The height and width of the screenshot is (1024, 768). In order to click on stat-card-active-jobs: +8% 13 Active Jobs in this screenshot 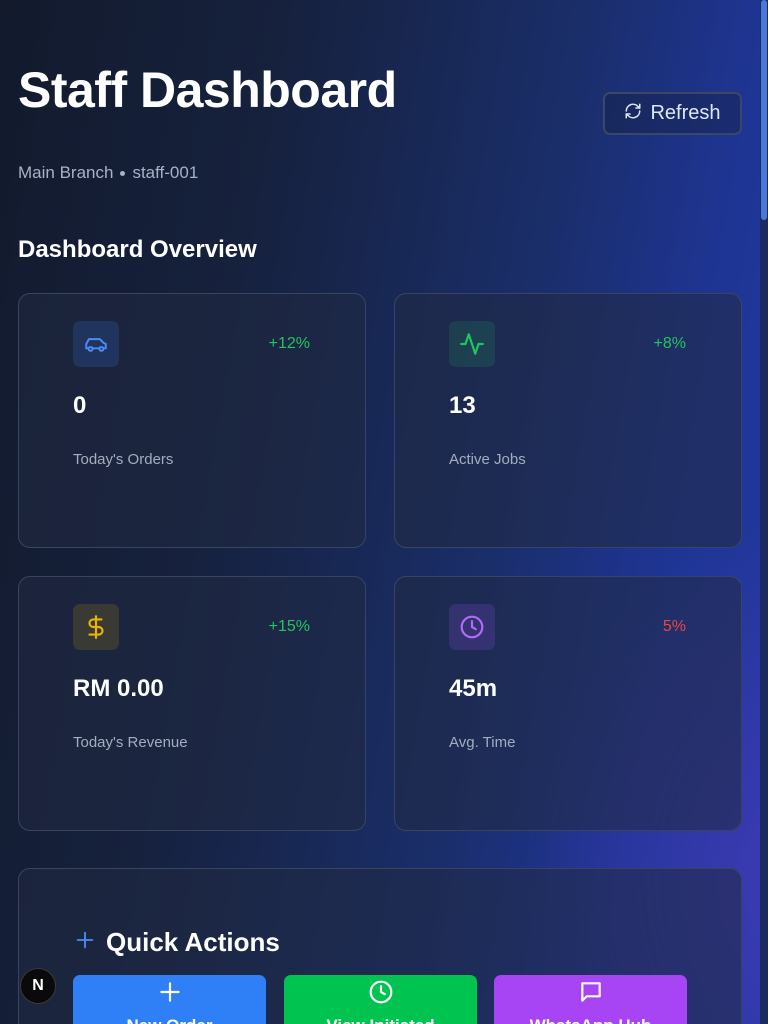, I will do `click(568, 420)`.